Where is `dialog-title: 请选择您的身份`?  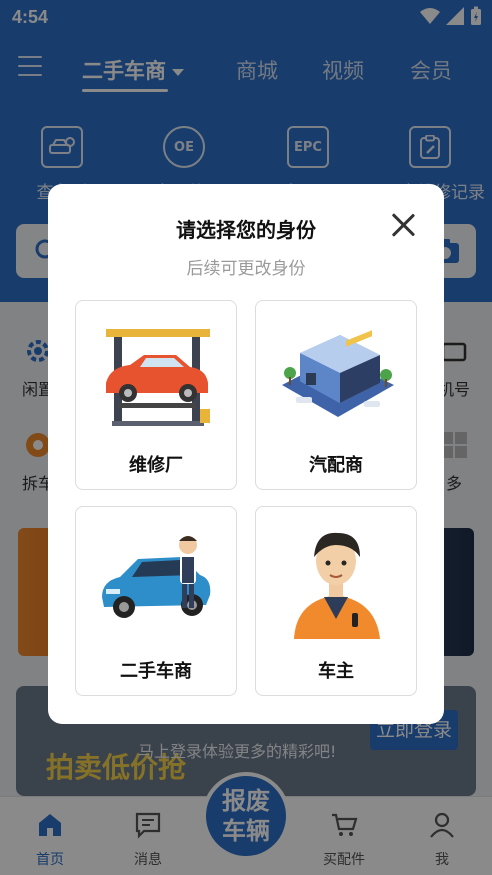
dialog-title: 请选择您的身份 is located at coordinates (246, 230).